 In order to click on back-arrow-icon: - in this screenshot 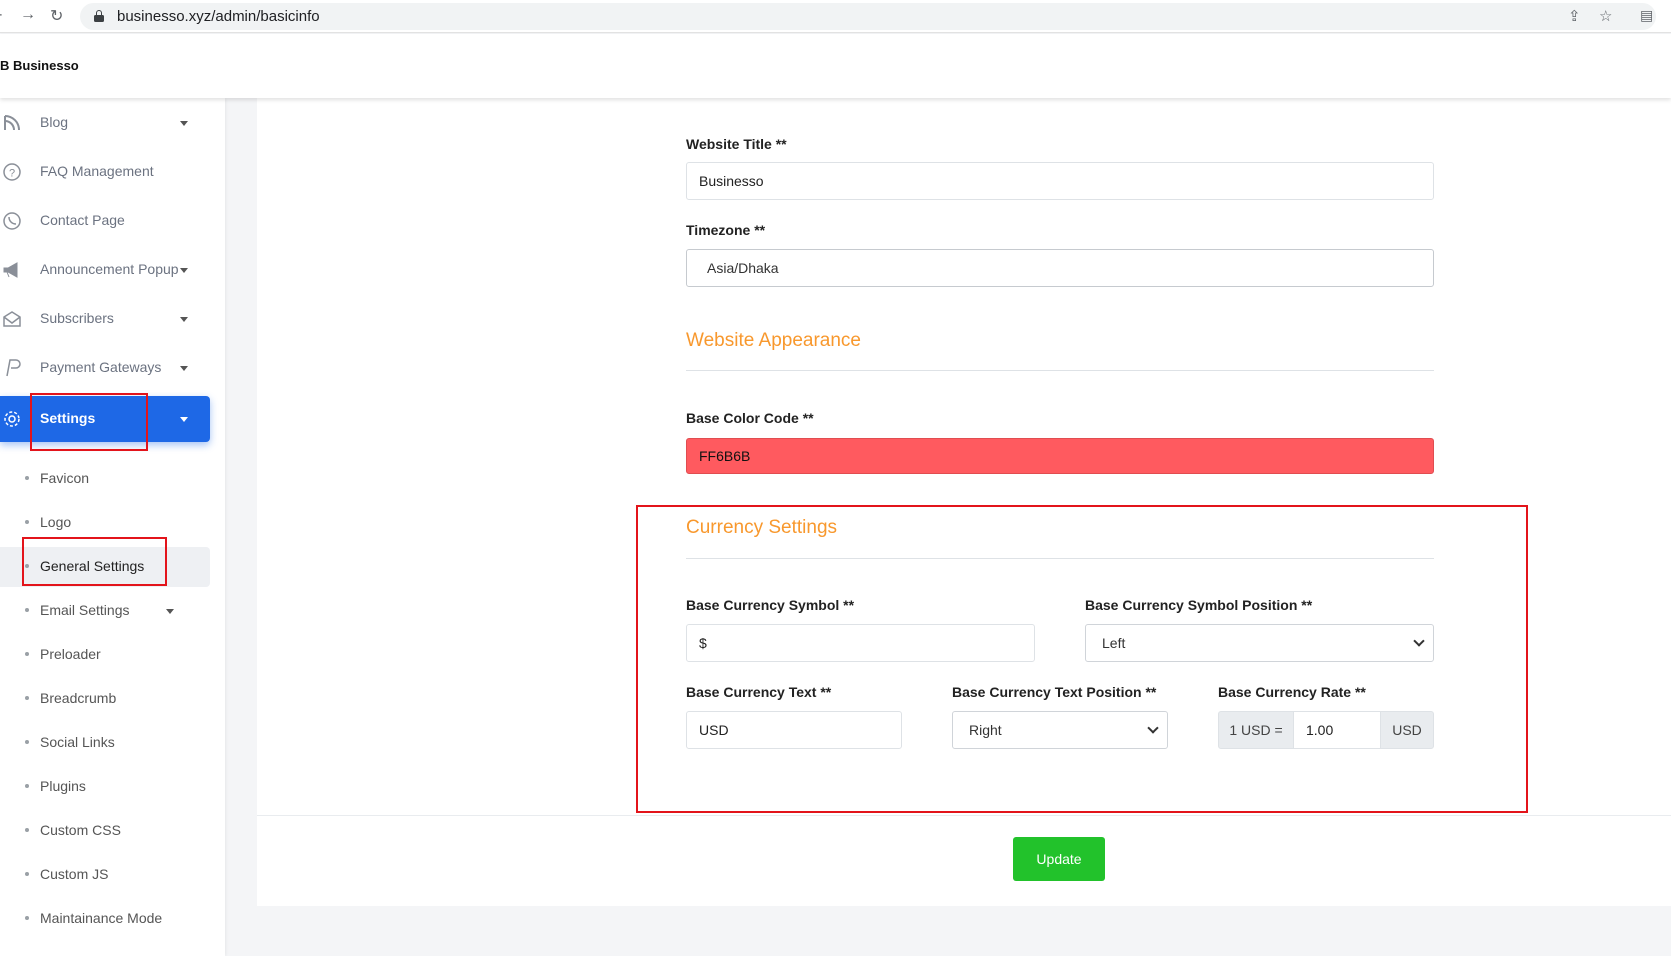, I will do `click(1, 15)`.